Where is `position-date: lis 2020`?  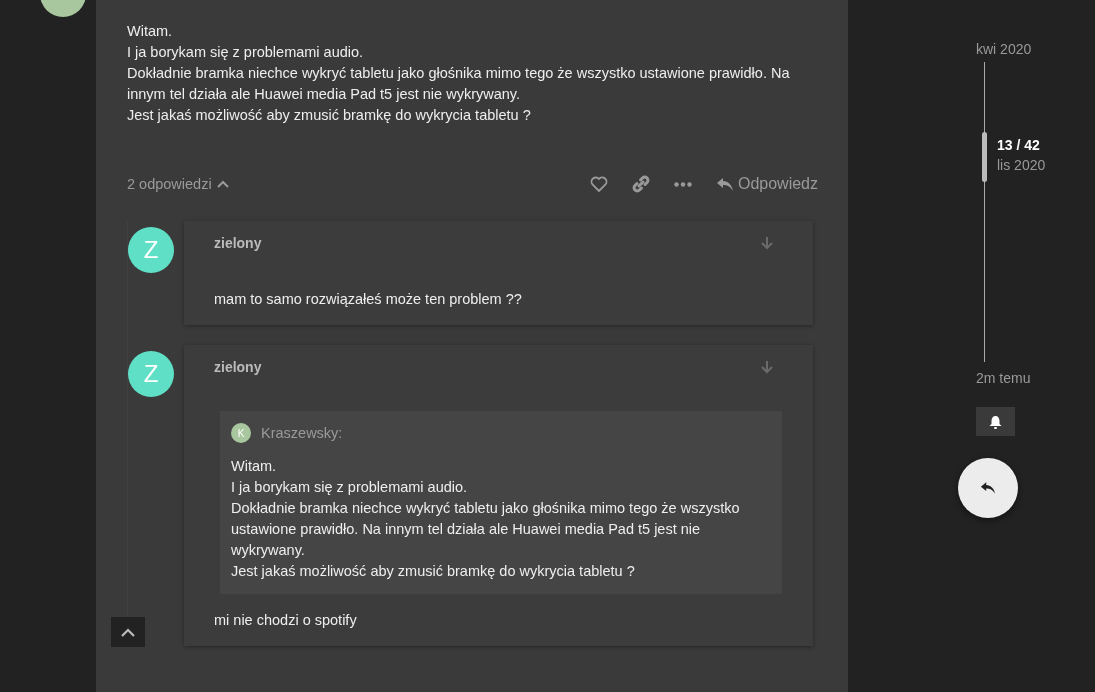
position-date: lis 2020 is located at coordinates (1021, 165).